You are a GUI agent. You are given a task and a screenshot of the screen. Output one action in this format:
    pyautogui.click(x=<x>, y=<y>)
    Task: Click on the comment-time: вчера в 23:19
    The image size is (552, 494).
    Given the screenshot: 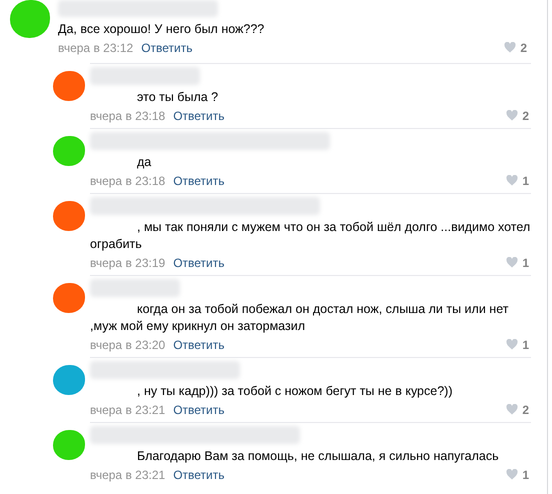 What is the action you would take?
    pyautogui.click(x=128, y=263)
    